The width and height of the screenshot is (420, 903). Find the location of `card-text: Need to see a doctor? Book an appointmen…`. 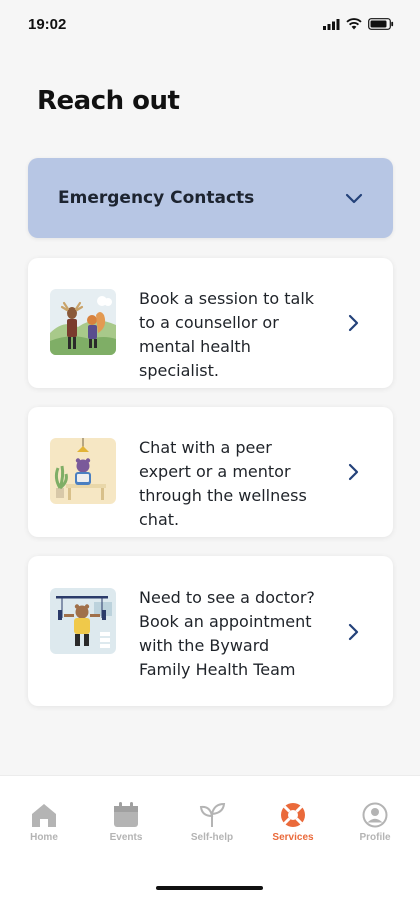

card-text: Need to see a doctor? Book an appointmen… is located at coordinates (227, 633).